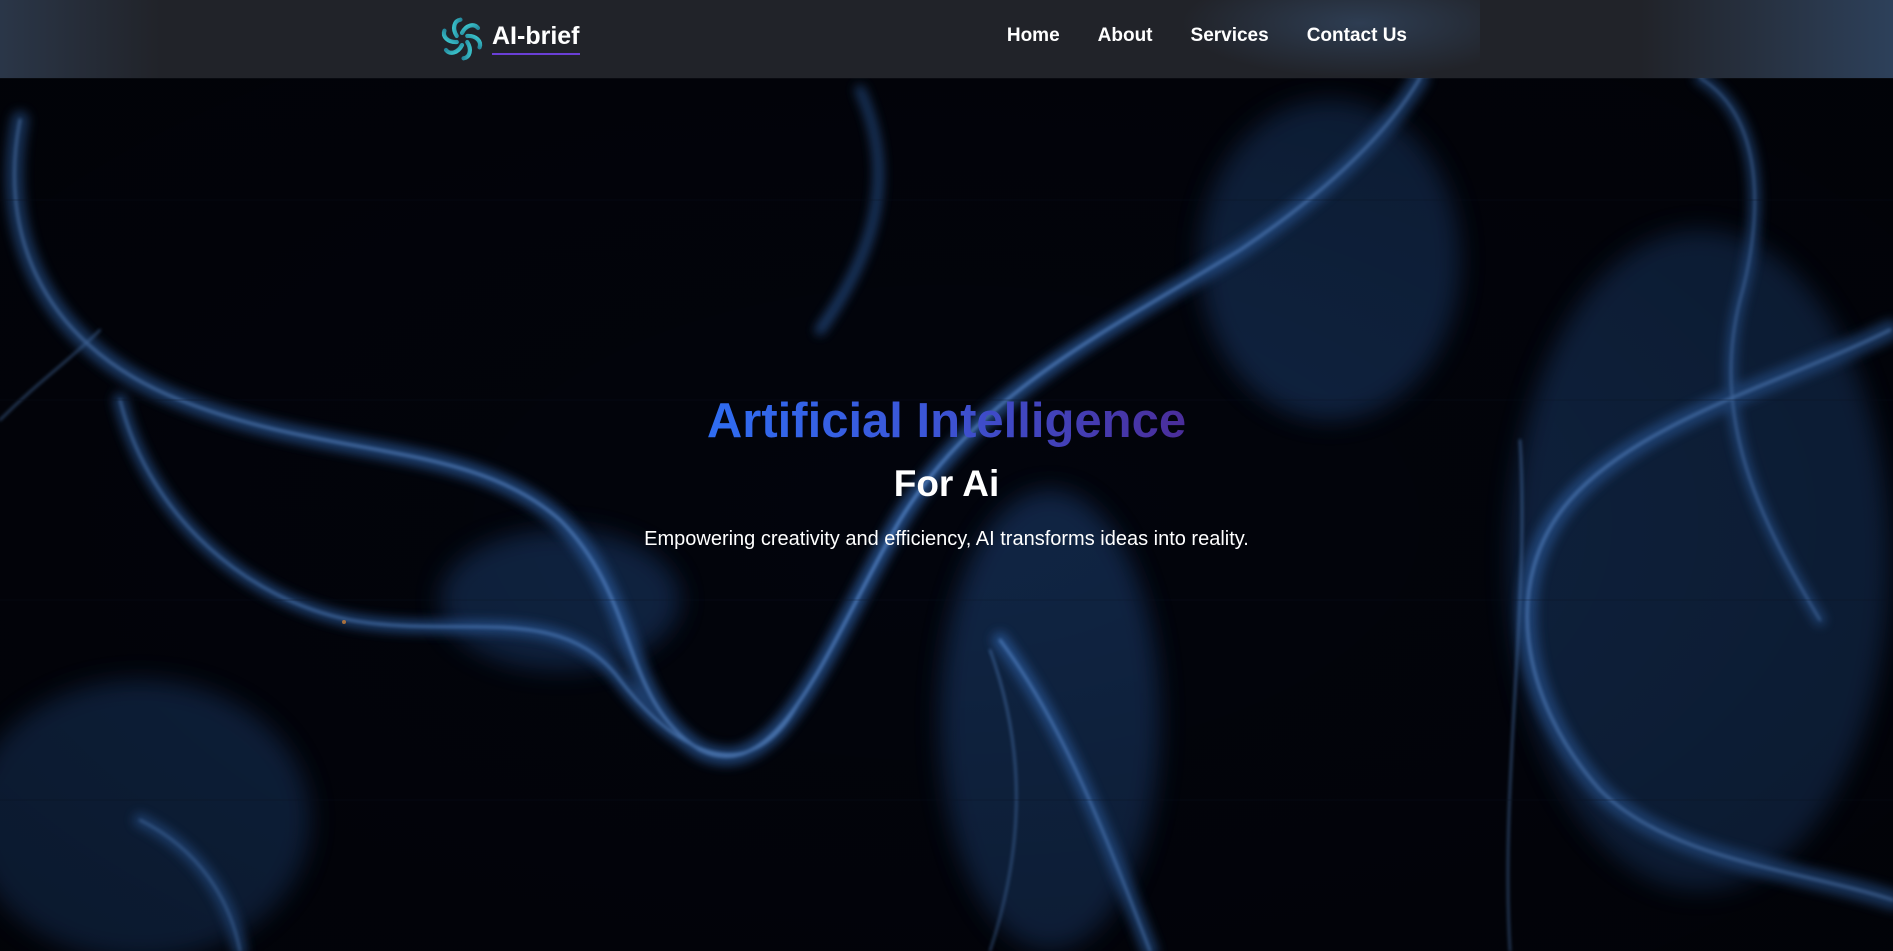 The width and height of the screenshot is (1893, 951). What do you see at coordinates (946, 483) in the screenshot?
I see `hero-subtitle: For Ai` at bounding box center [946, 483].